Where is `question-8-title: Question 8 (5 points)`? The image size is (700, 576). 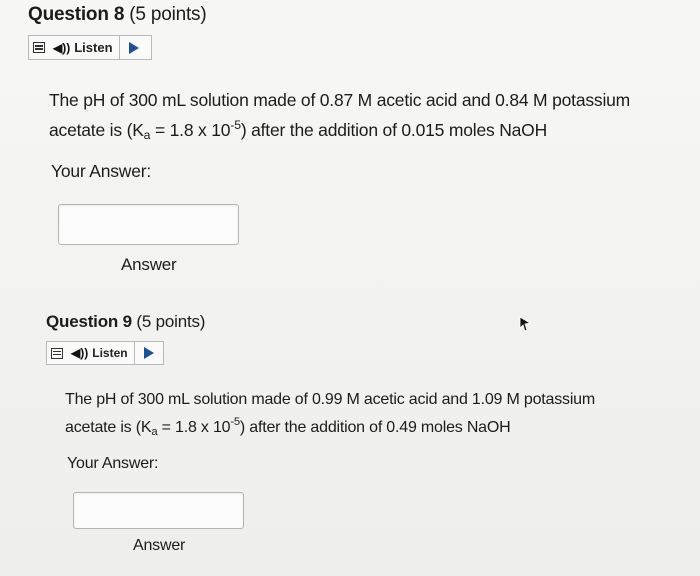 question-8-title: Question 8 (5 points) is located at coordinates (117, 15).